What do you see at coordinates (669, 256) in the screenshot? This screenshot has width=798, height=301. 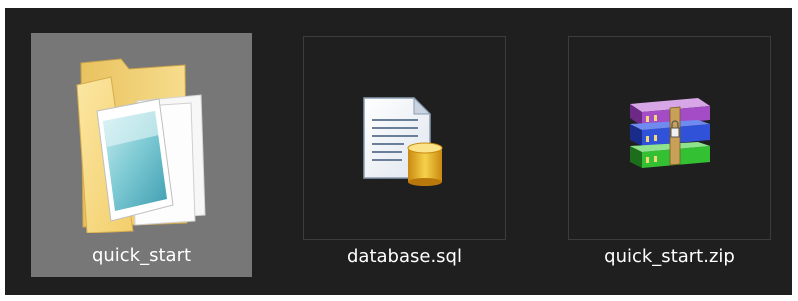 I see `file-item-label: quick_start.zip` at bounding box center [669, 256].